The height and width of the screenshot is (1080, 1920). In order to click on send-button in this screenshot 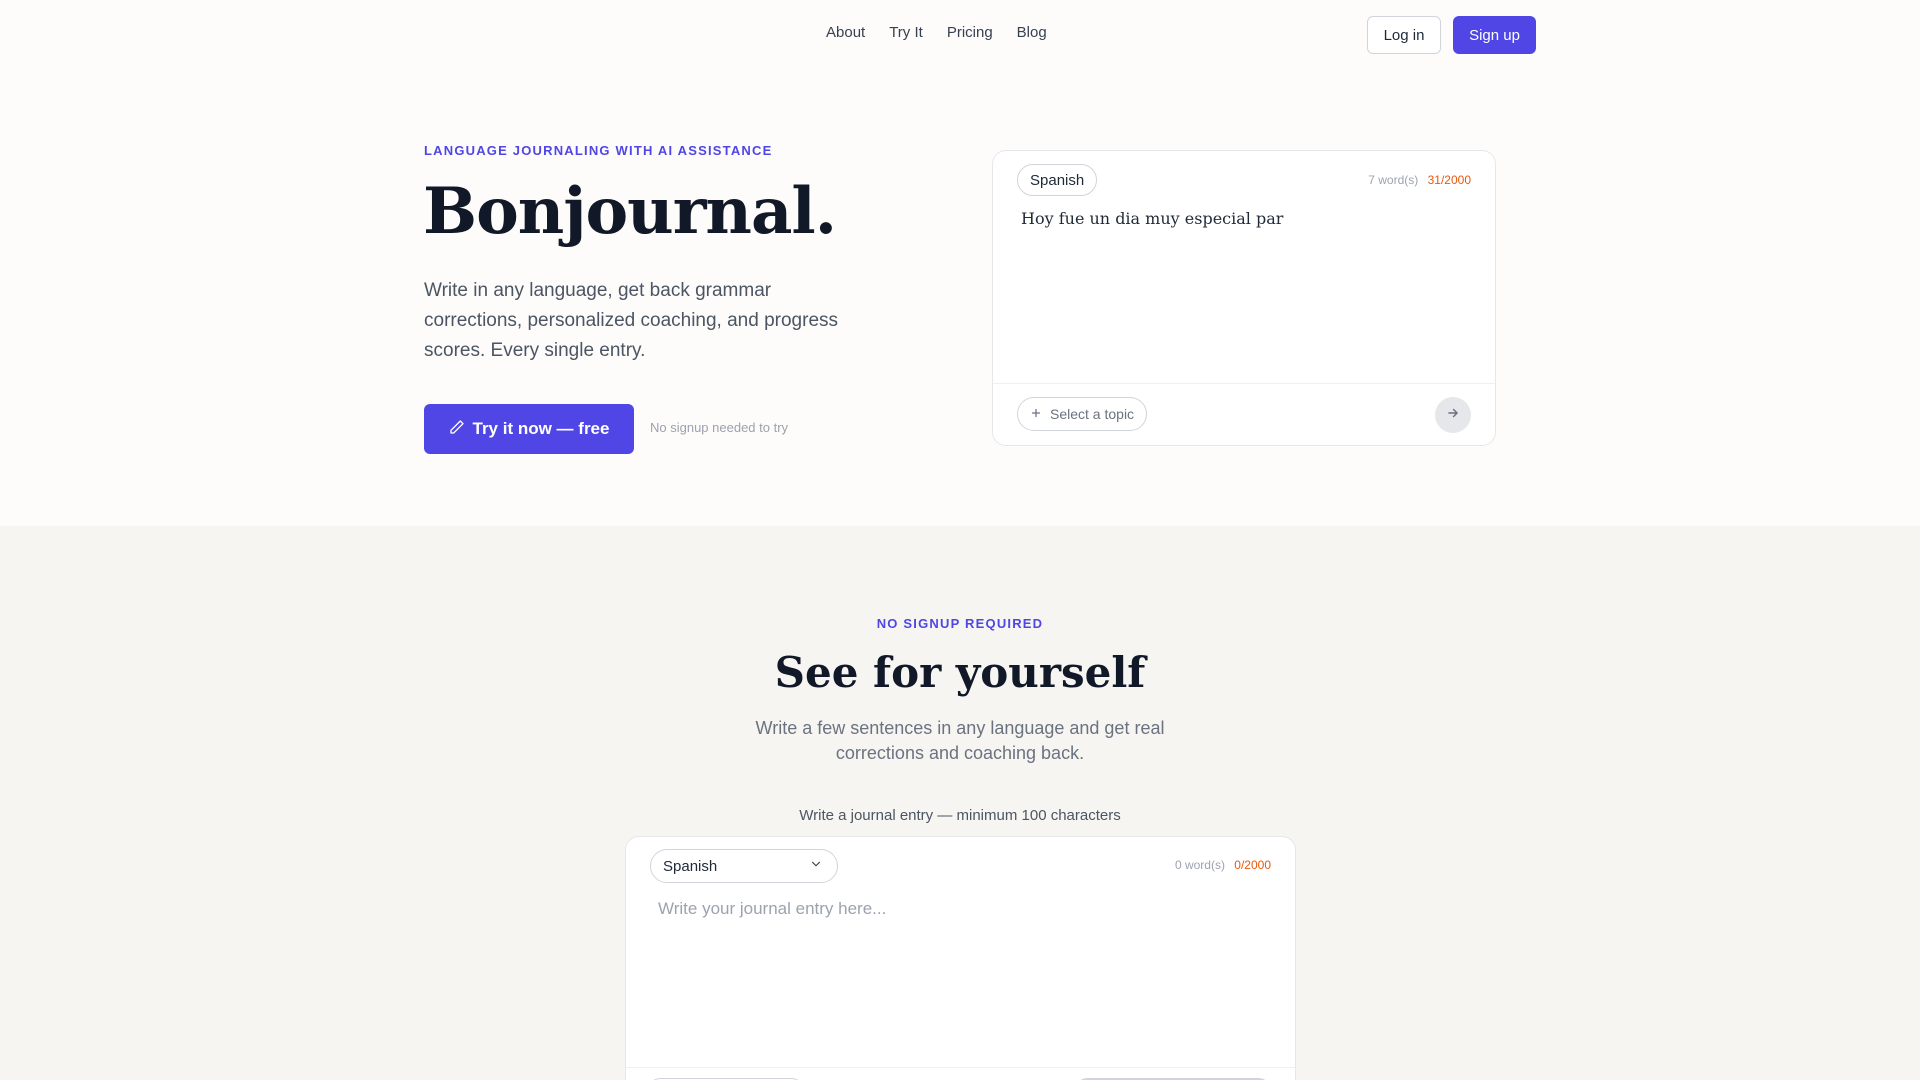, I will do `click(1453, 415)`.